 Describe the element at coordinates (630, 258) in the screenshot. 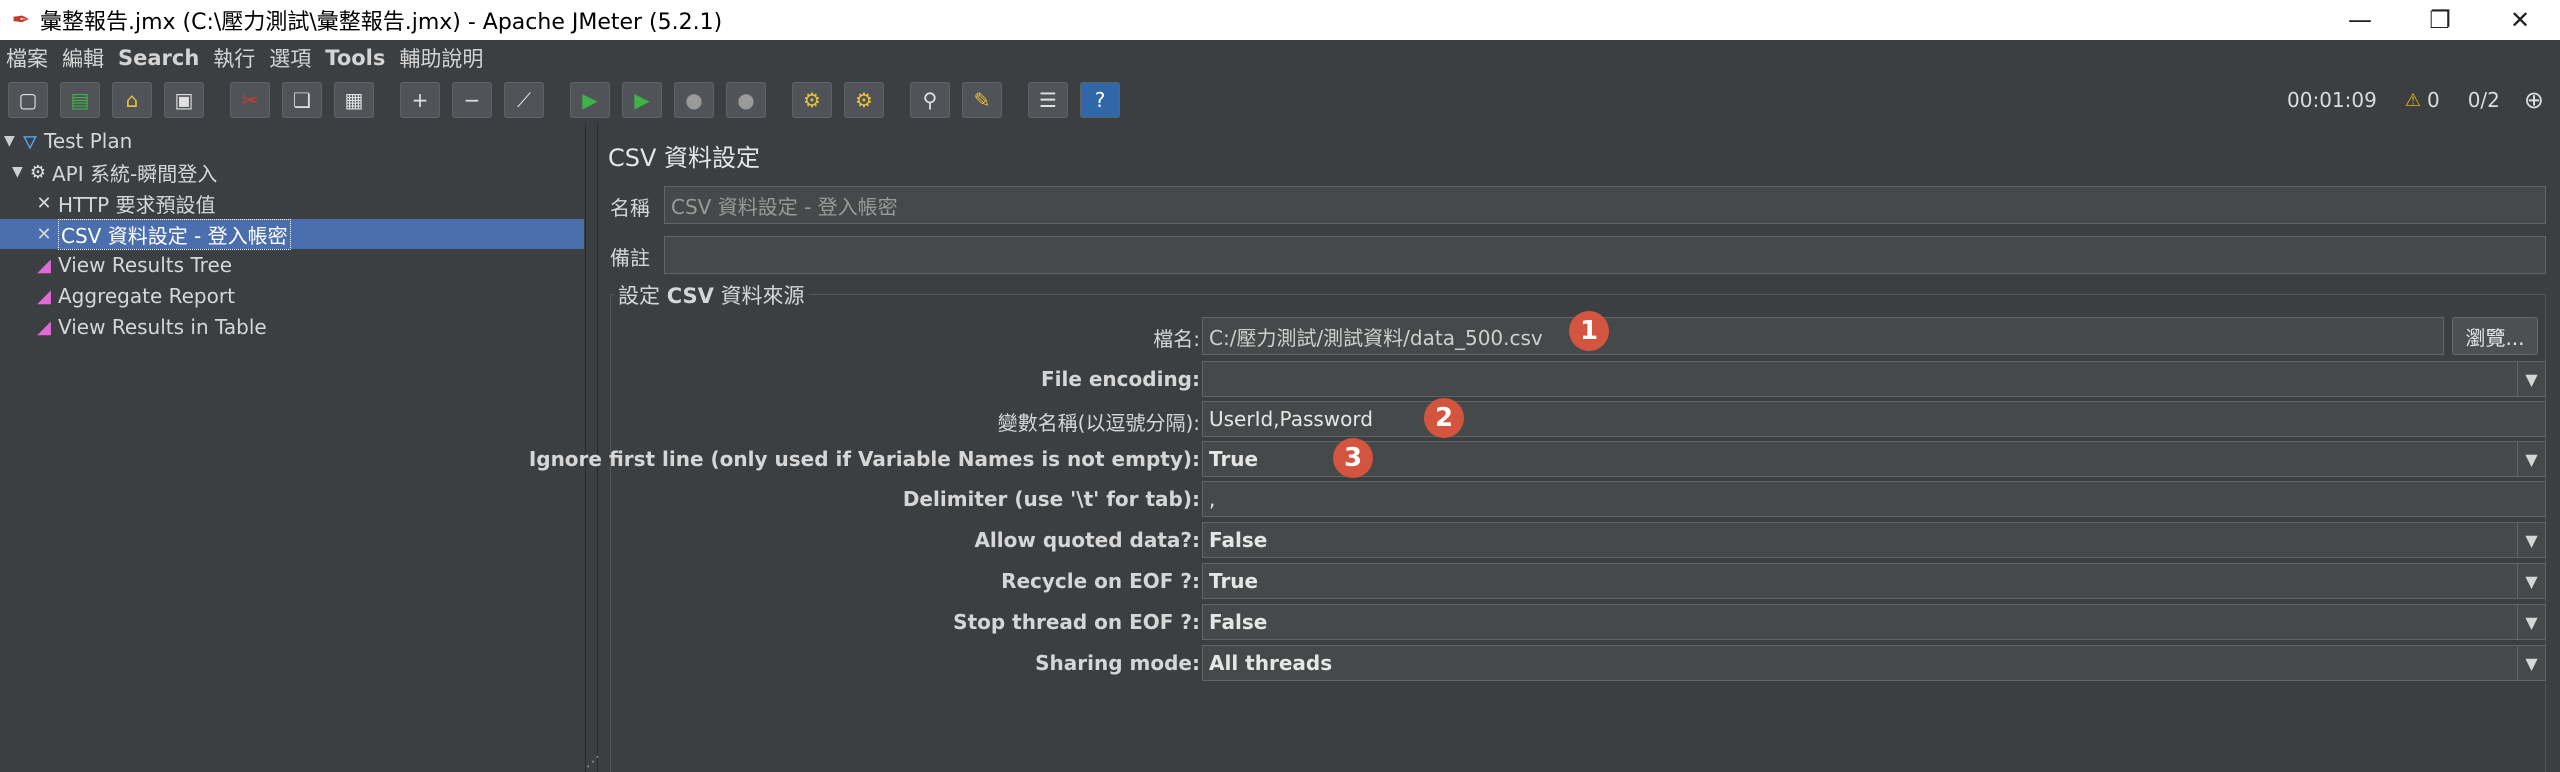

I see `comment-label: 備註` at that location.